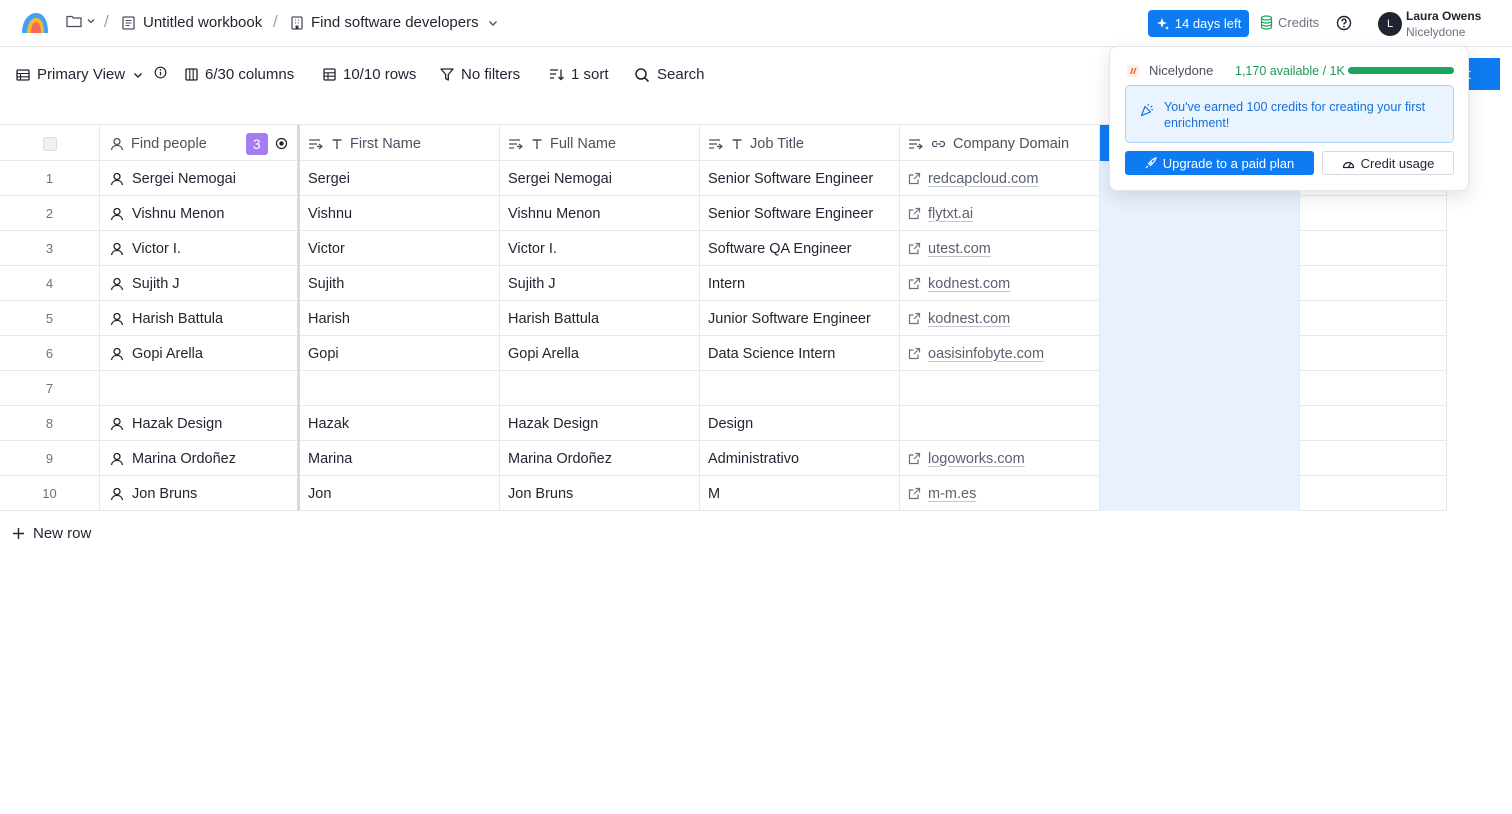  Describe the element at coordinates (50, 213) in the screenshot. I see `row-number: 2` at that location.